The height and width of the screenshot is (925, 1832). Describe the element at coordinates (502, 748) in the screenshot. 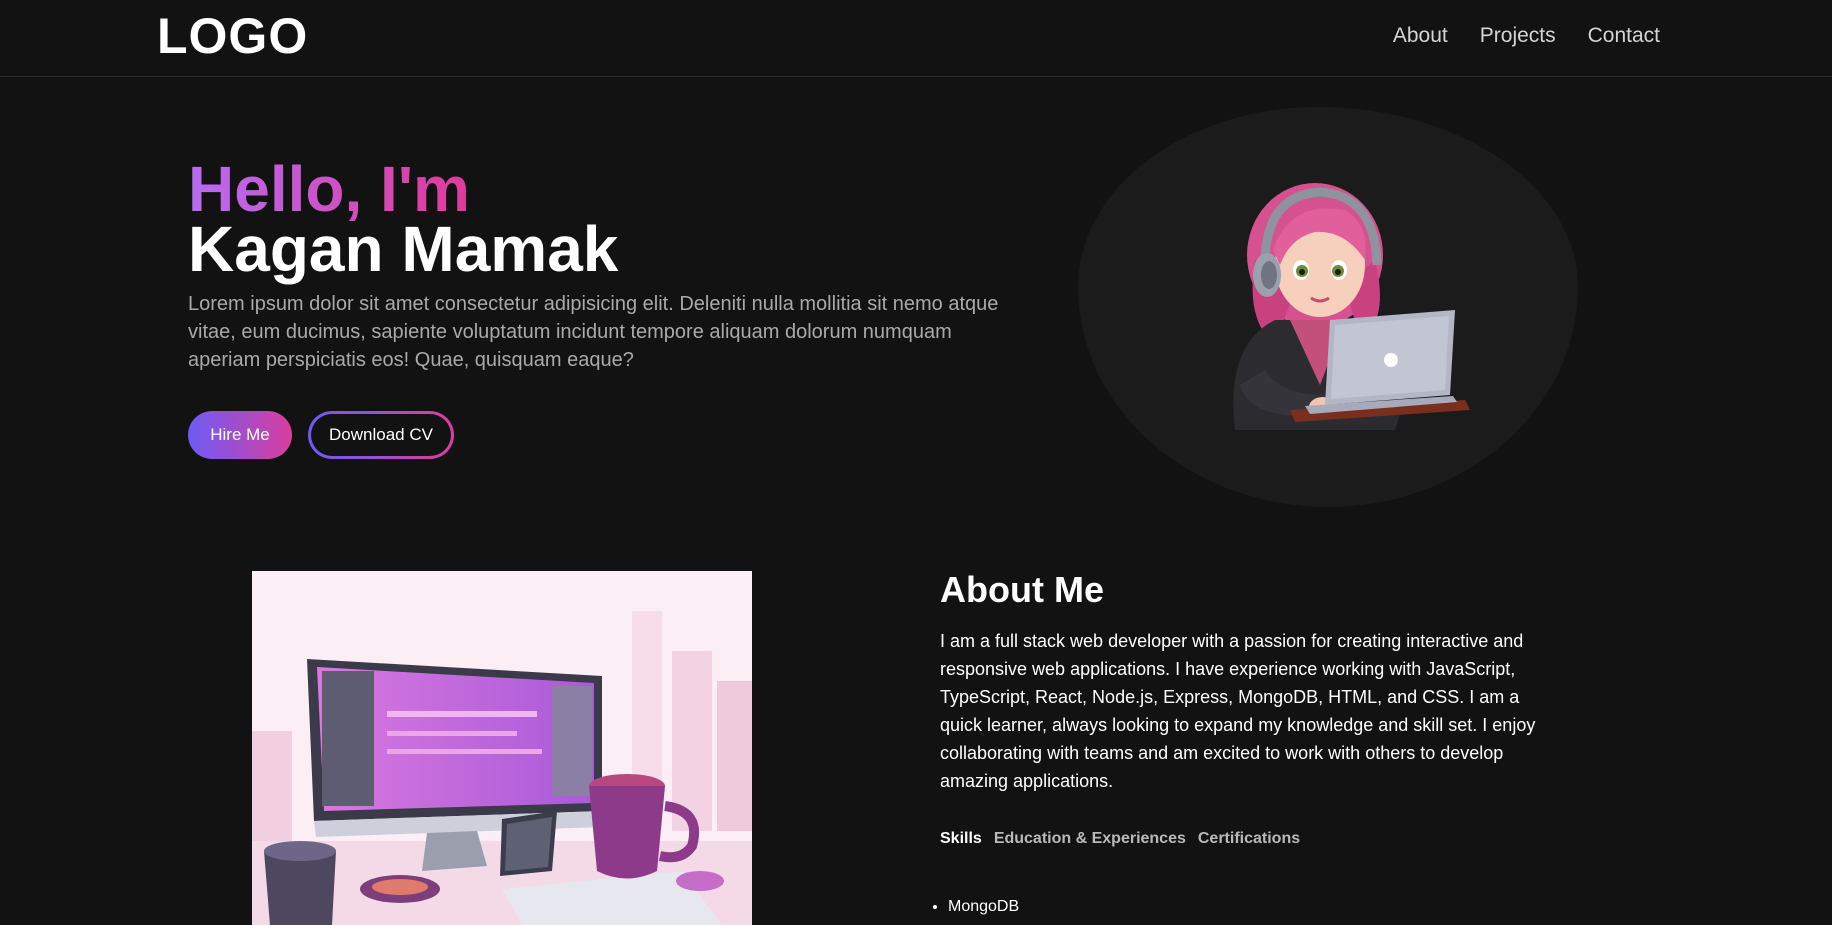

I see `workspace-computer-illustration` at that location.